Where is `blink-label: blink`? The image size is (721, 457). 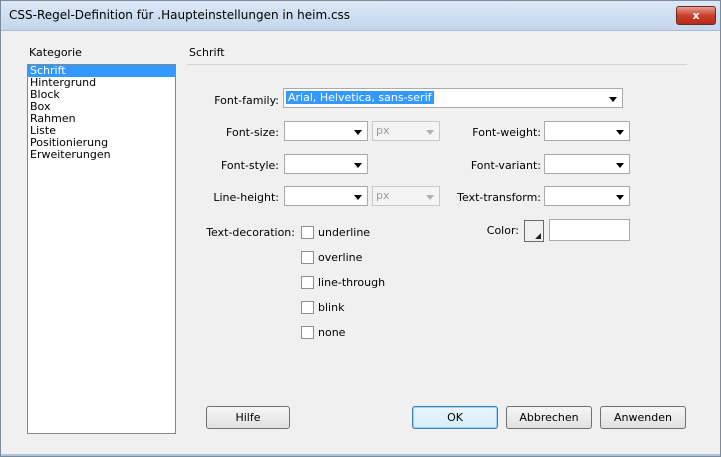 blink-label: blink is located at coordinates (331, 307).